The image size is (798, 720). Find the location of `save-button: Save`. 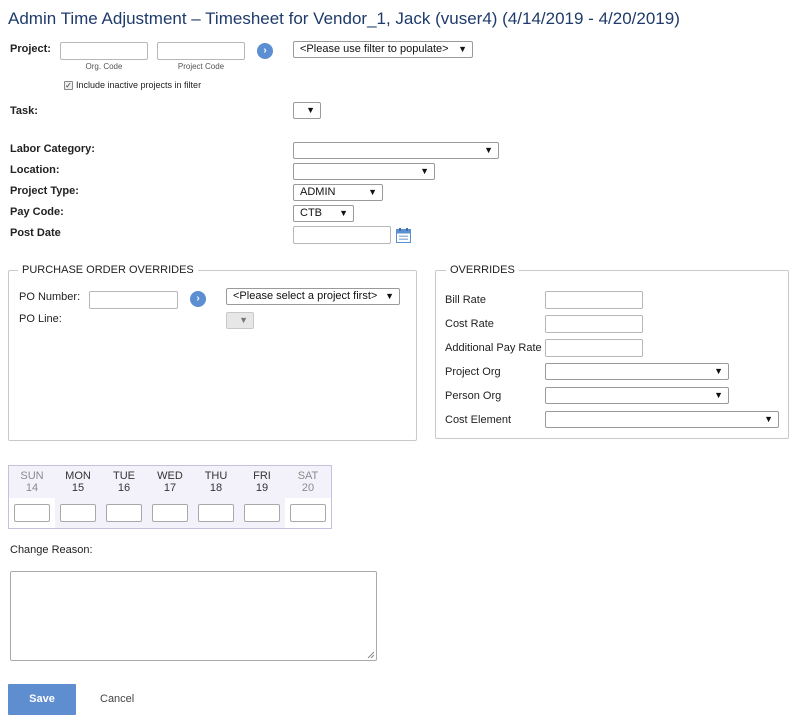

save-button: Save is located at coordinates (42, 699).